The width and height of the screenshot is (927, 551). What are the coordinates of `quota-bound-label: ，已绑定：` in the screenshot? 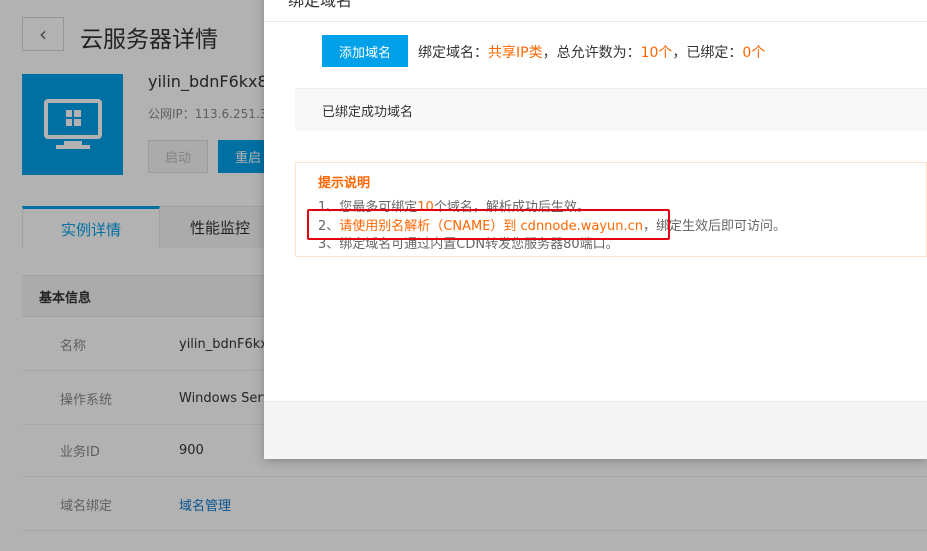 It's located at (707, 53).